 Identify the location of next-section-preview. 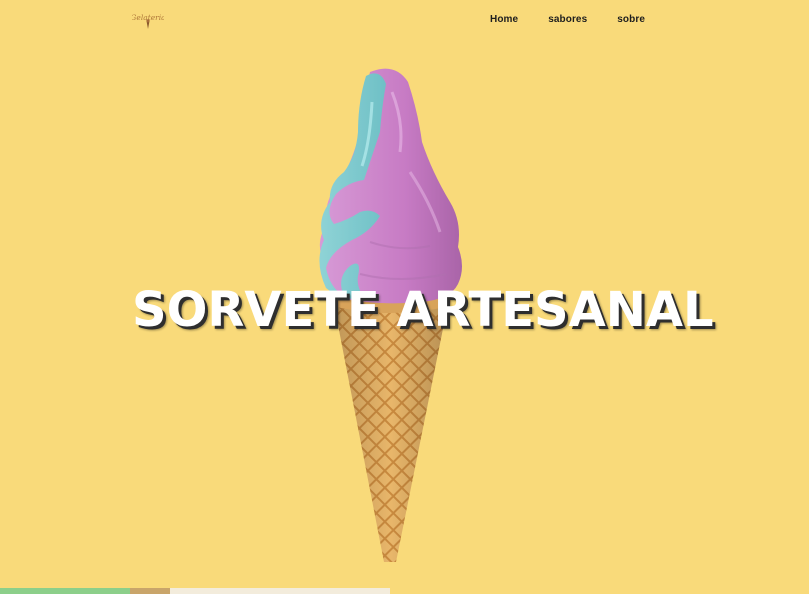
(195, 591).